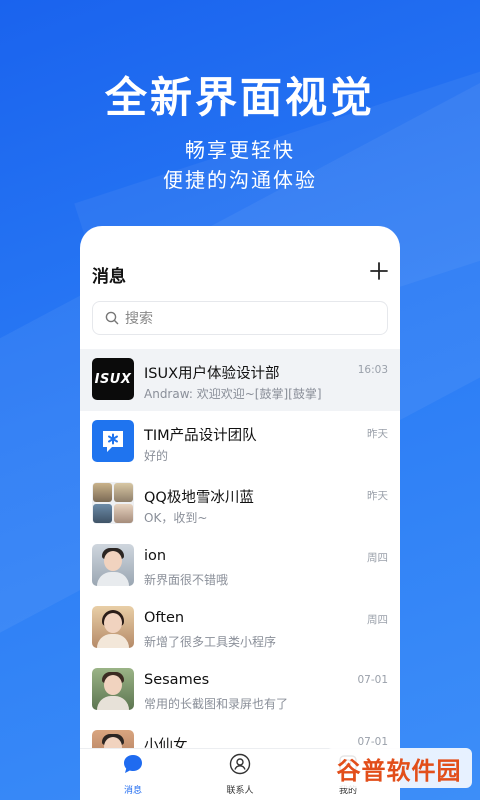  Describe the element at coordinates (240, 628) in the screenshot. I see `conversation-item: Often 新增了很多工具类小程序 周四` at that location.